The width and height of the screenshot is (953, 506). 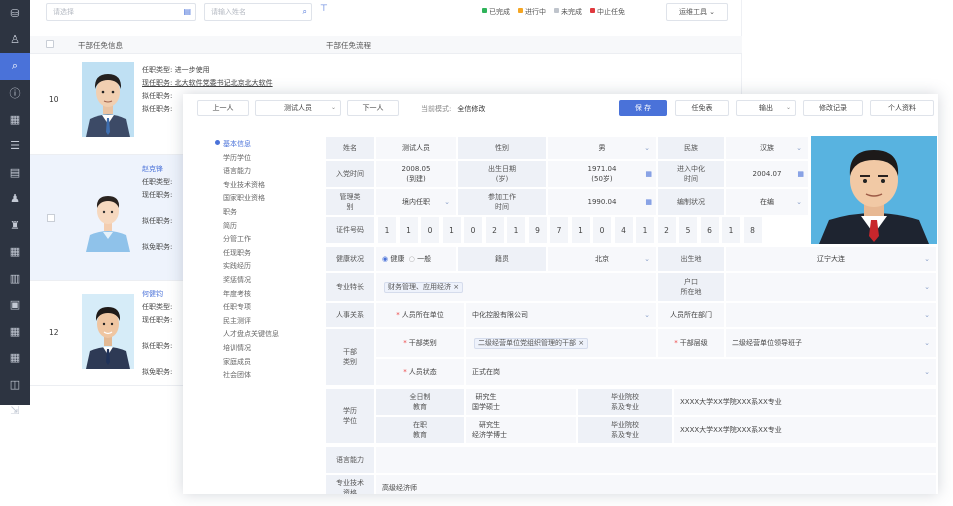 What do you see at coordinates (709, 230) in the screenshot?
I see `id-digit-cell: 6` at bounding box center [709, 230].